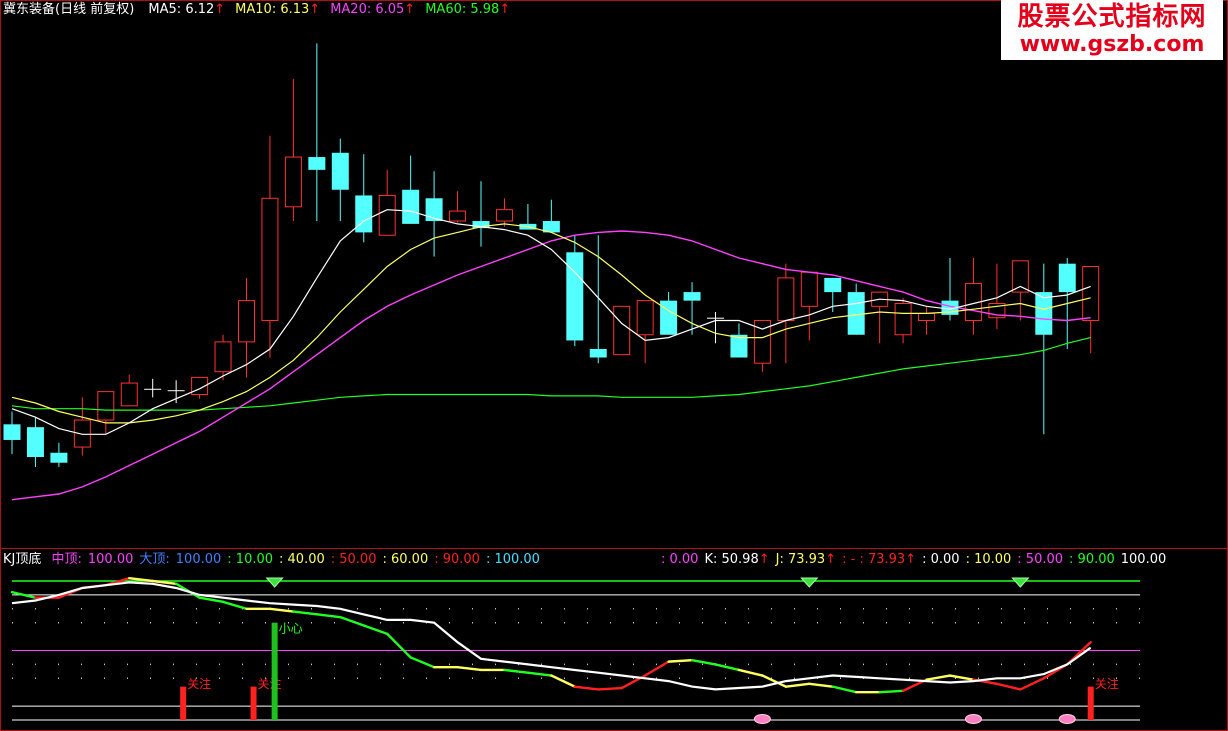 The height and width of the screenshot is (731, 1228). Describe the element at coordinates (181, 9) in the screenshot. I see `ma-label-0: MA5: 6.12` at that location.